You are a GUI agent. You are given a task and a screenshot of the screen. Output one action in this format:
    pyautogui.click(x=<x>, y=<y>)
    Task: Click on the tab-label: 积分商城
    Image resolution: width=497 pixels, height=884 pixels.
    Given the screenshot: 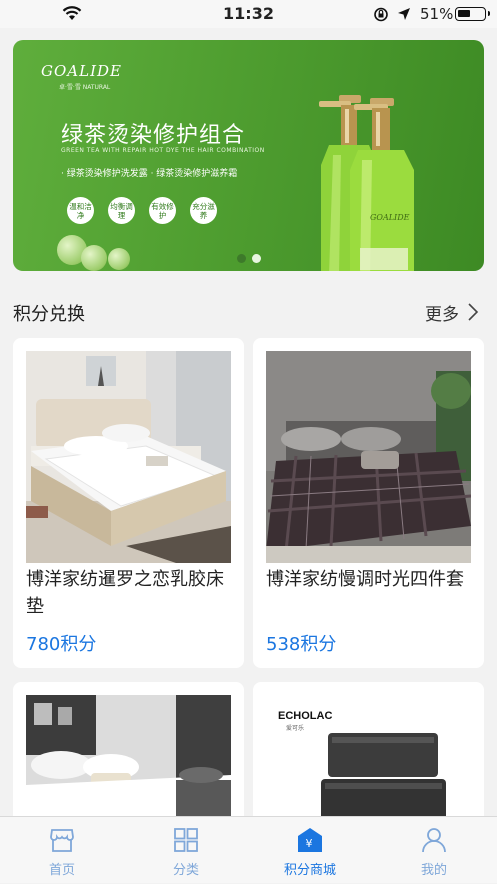 What is the action you would take?
    pyautogui.click(x=309, y=870)
    